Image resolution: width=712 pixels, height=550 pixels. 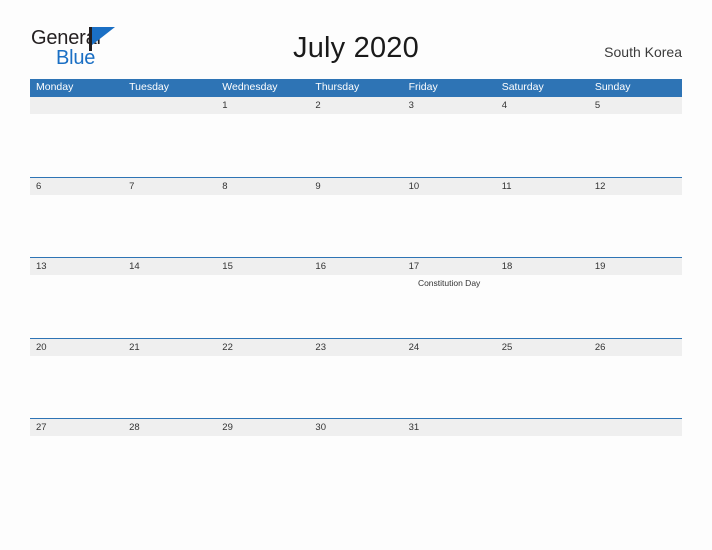 I want to click on day-cell: 26, so click(x=635, y=347).